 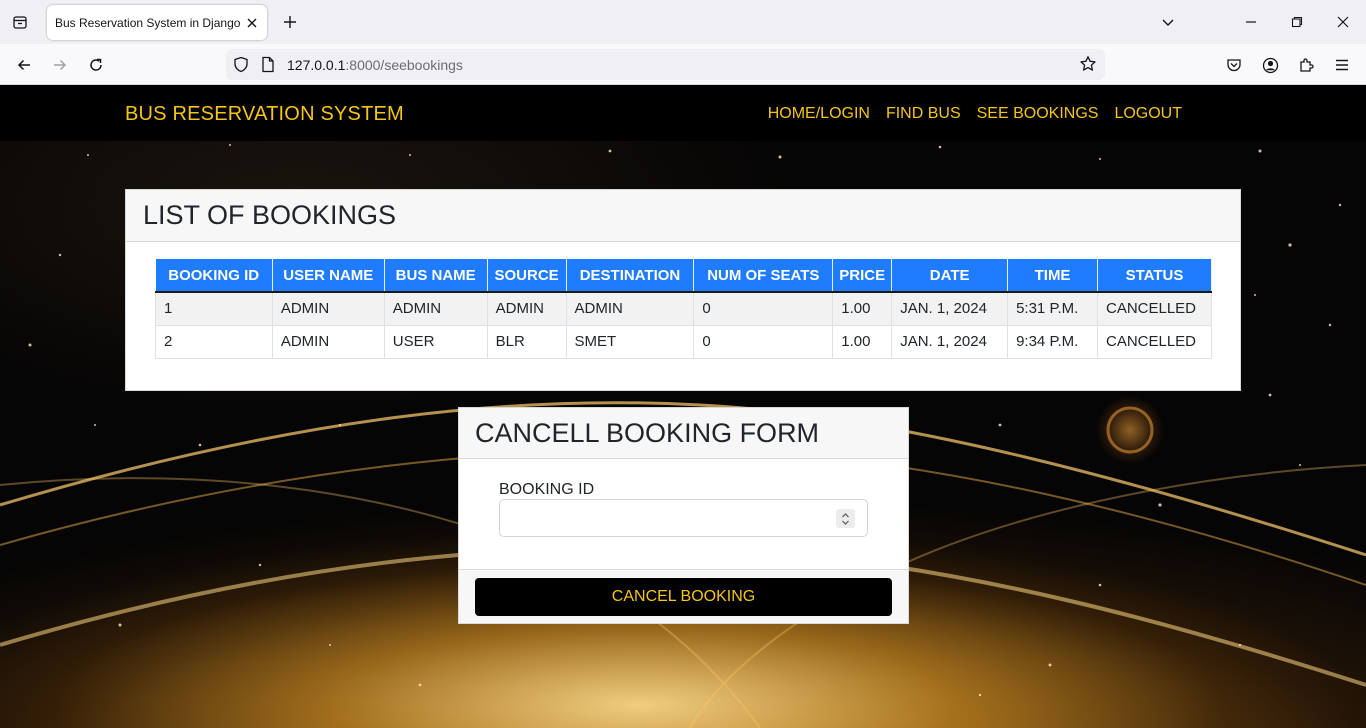 I want to click on column-header: BOOKING ID, so click(x=214, y=276).